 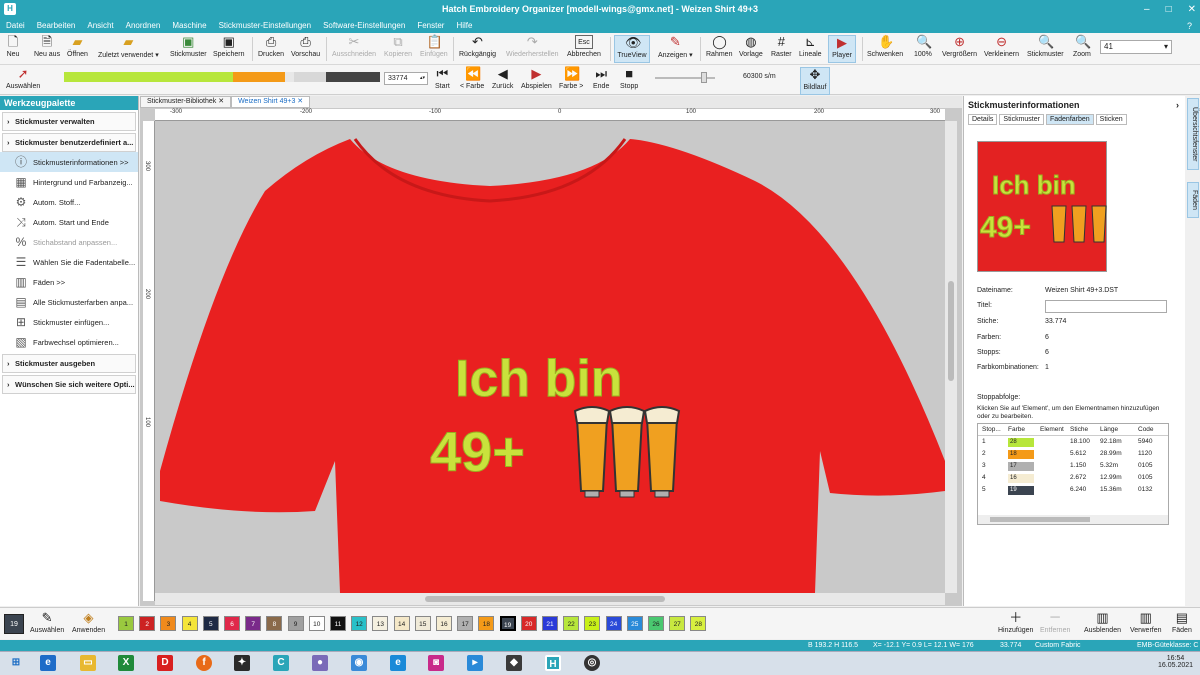 What do you see at coordinates (885, 49) in the screenshot?
I see `pan-button: ✋ Schwenken` at bounding box center [885, 49].